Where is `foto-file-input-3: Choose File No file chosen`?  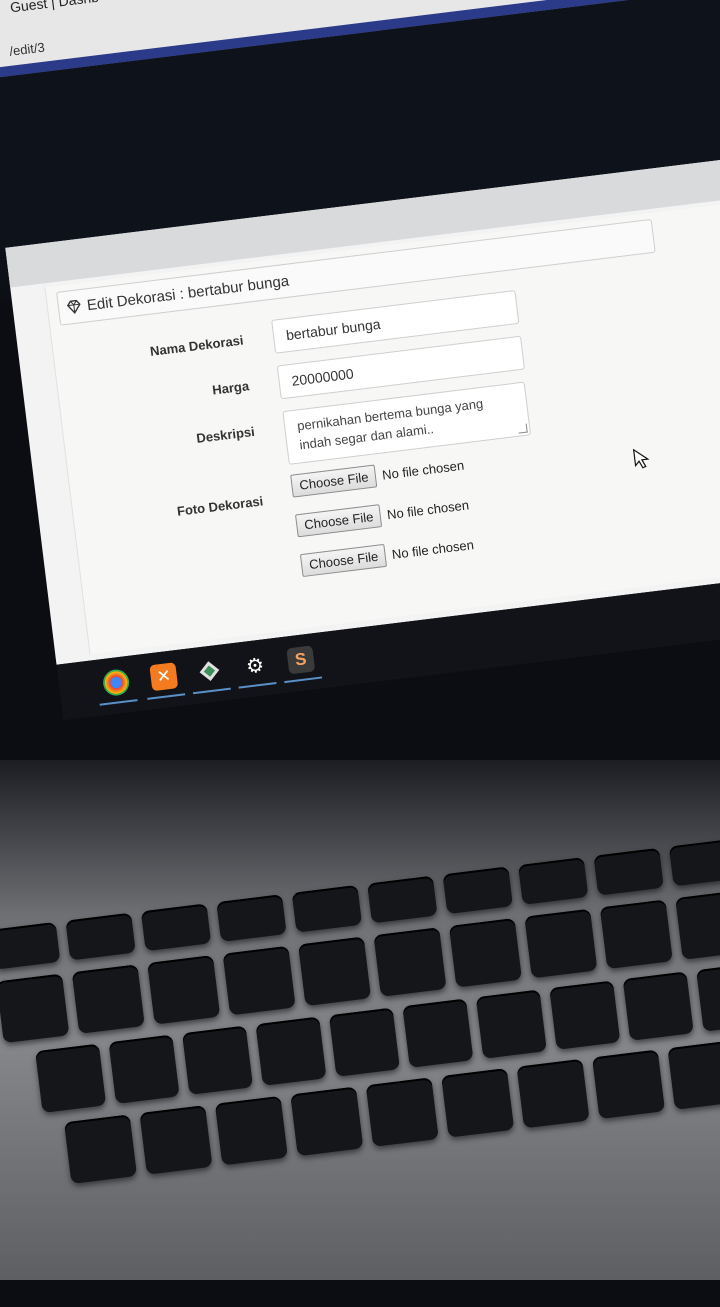
foto-file-input-3: Choose File No file chosen is located at coordinates (387, 555).